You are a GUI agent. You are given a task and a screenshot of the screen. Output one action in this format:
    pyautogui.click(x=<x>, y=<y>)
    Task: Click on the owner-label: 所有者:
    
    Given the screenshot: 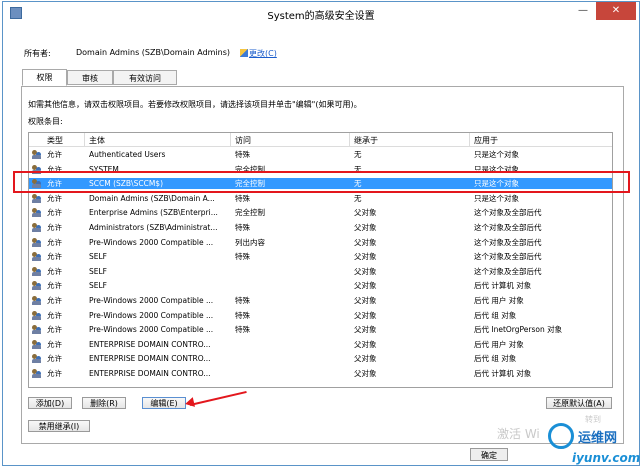 What is the action you would take?
    pyautogui.click(x=37, y=53)
    